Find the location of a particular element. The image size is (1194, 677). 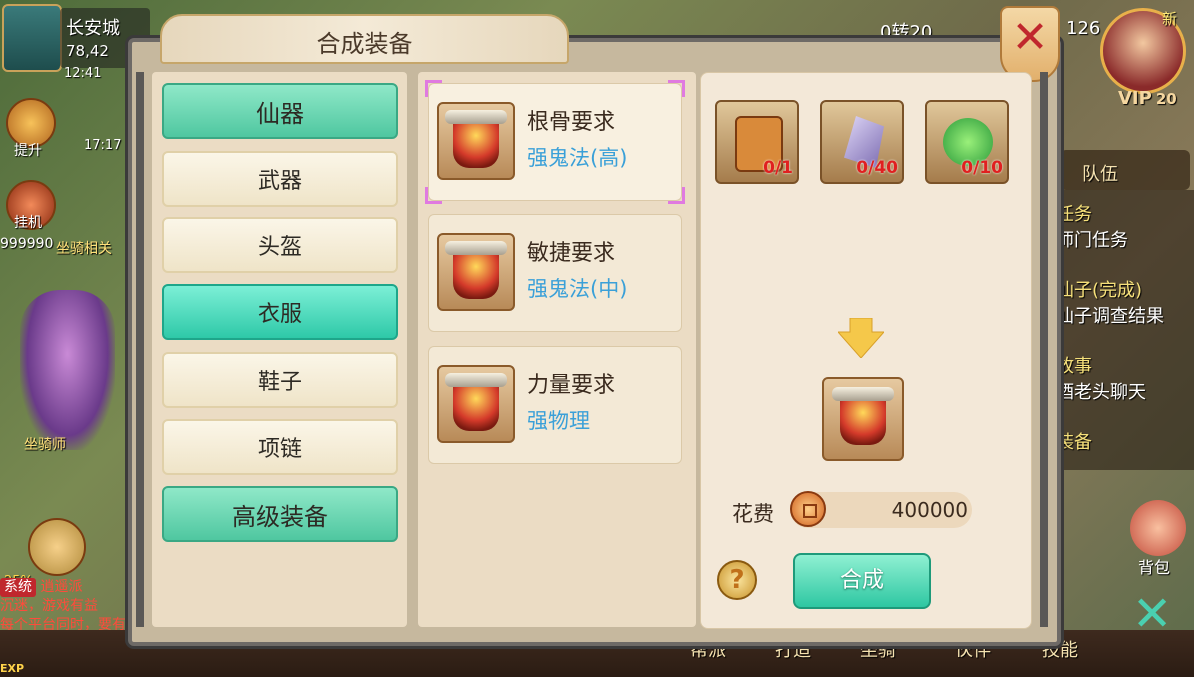

player-character is located at coordinates (67, 370).